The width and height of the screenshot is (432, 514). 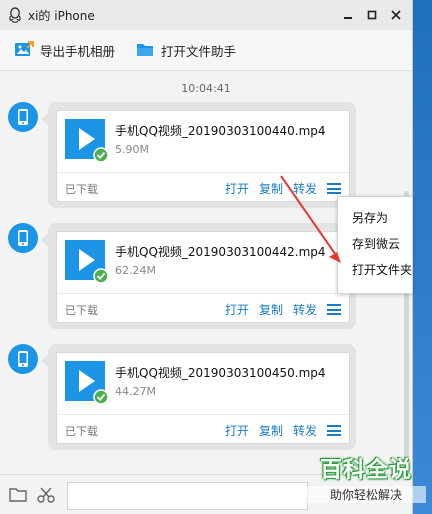 I want to click on watermark-subtitle: 助你轻松解决, so click(x=366, y=494).